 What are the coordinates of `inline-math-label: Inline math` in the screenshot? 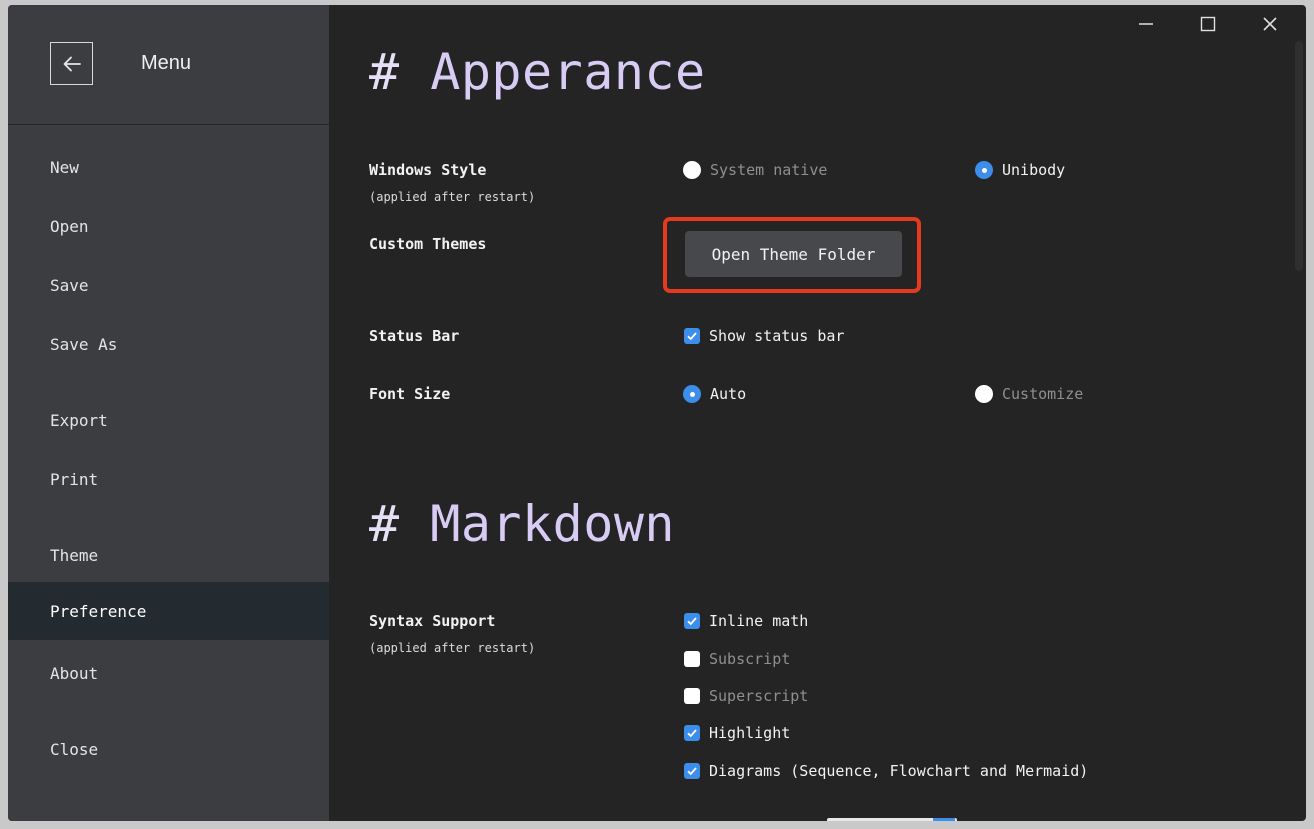 It's located at (759, 621).